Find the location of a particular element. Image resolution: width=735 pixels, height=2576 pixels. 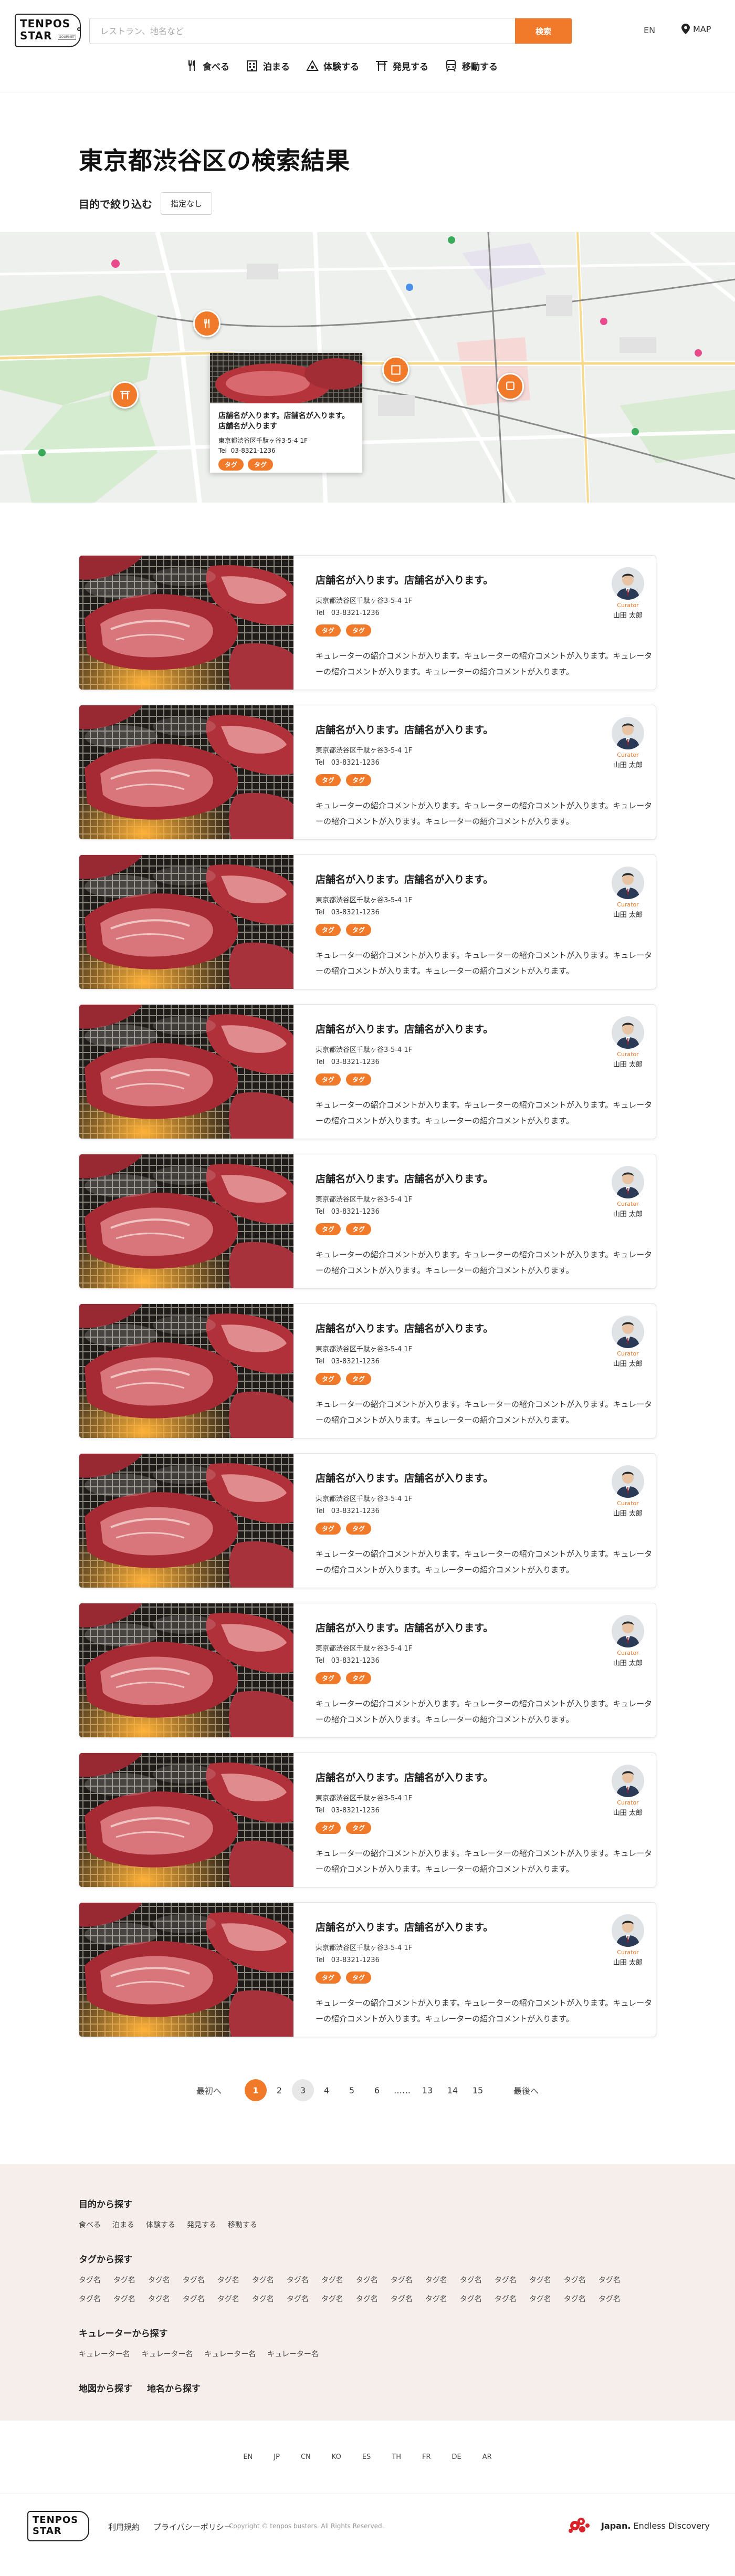

purpose-link: 移動する is located at coordinates (242, 2224).